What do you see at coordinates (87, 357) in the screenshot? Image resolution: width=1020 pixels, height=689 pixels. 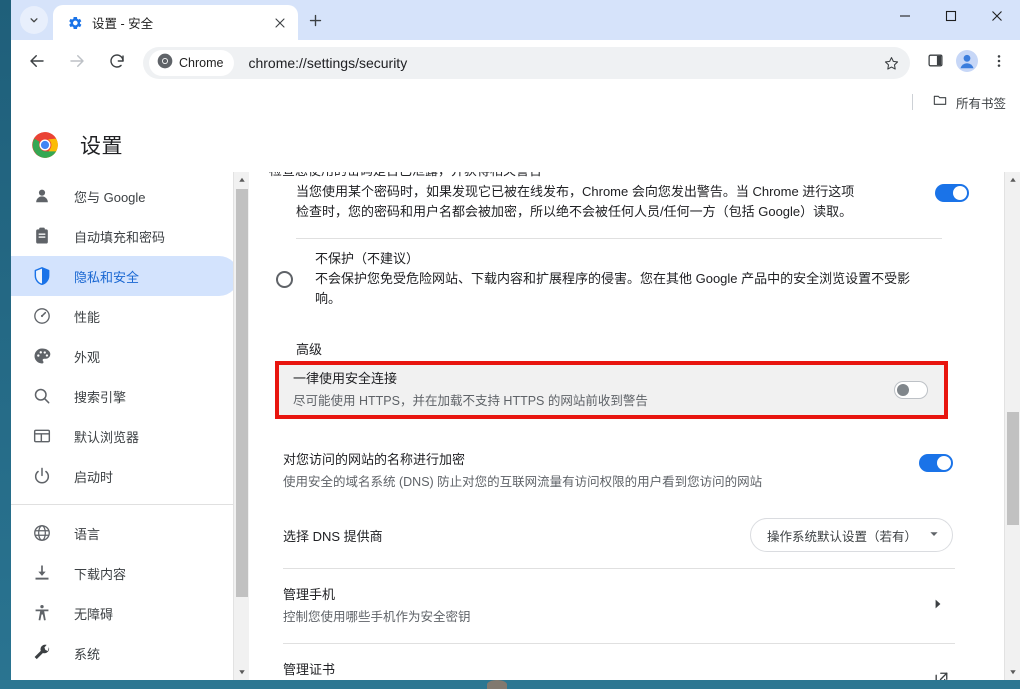 I see `sidebar-item-label: 外观` at bounding box center [87, 357].